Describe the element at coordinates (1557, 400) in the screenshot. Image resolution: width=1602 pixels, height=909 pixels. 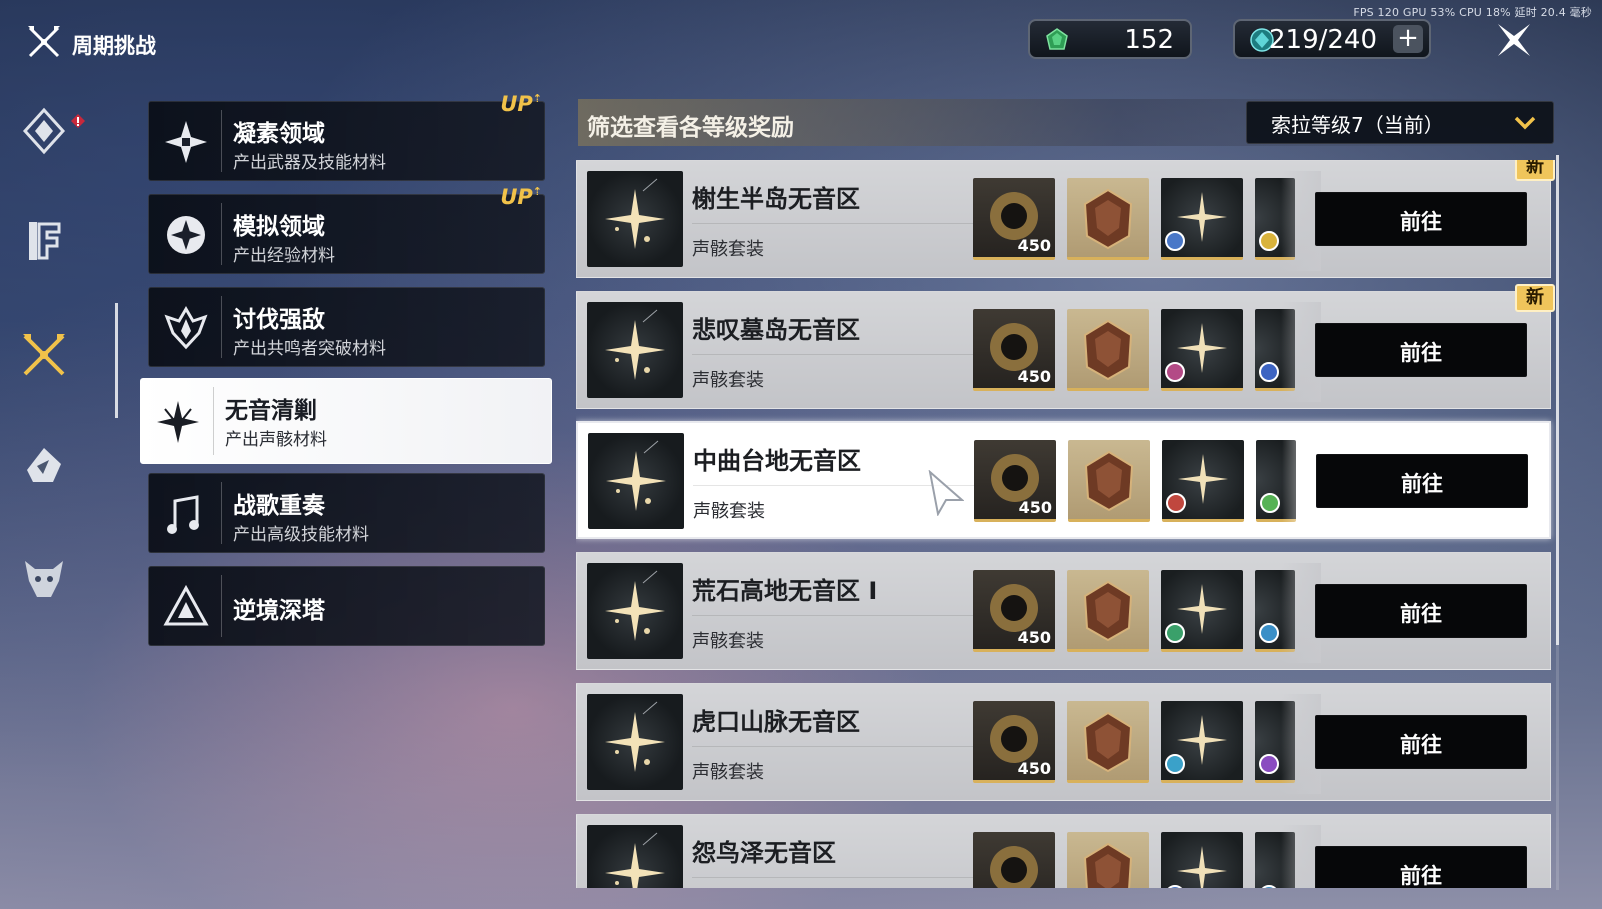
I see `scrollbar-thumb` at that location.